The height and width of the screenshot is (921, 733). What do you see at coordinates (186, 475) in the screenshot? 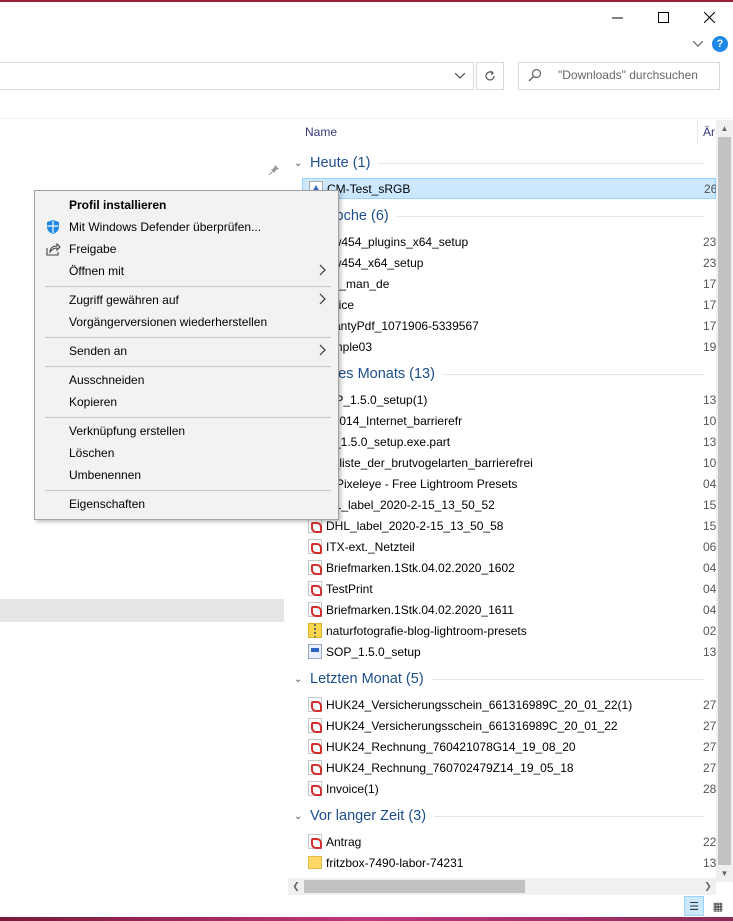
I see `menu-item-rename: Umbenennen` at bounding box center [186, 475].